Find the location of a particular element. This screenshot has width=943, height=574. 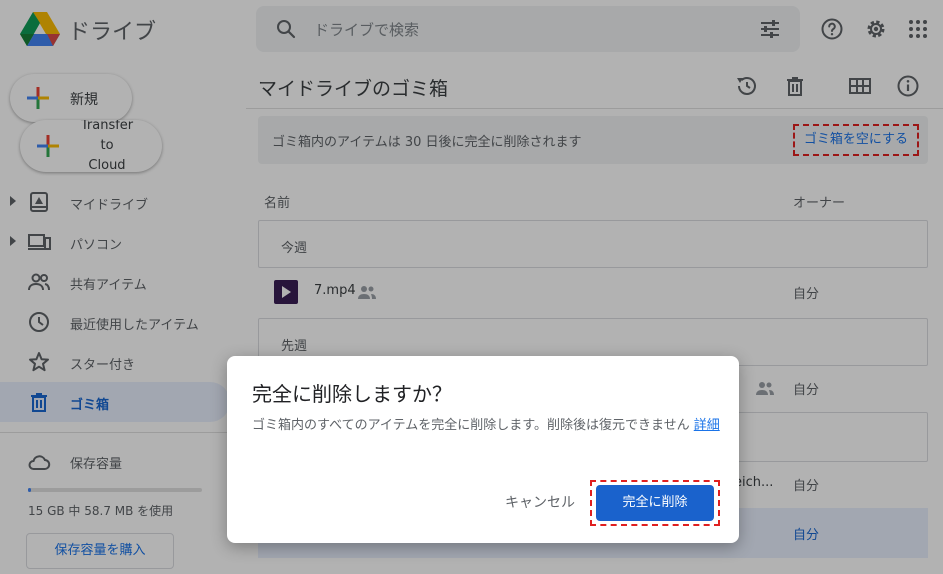

dialog-body: ゴミ箱内のすべてのアイテムを完全に削除します。削除後は復元できません 詳細 is located at coordinates (487, 426).